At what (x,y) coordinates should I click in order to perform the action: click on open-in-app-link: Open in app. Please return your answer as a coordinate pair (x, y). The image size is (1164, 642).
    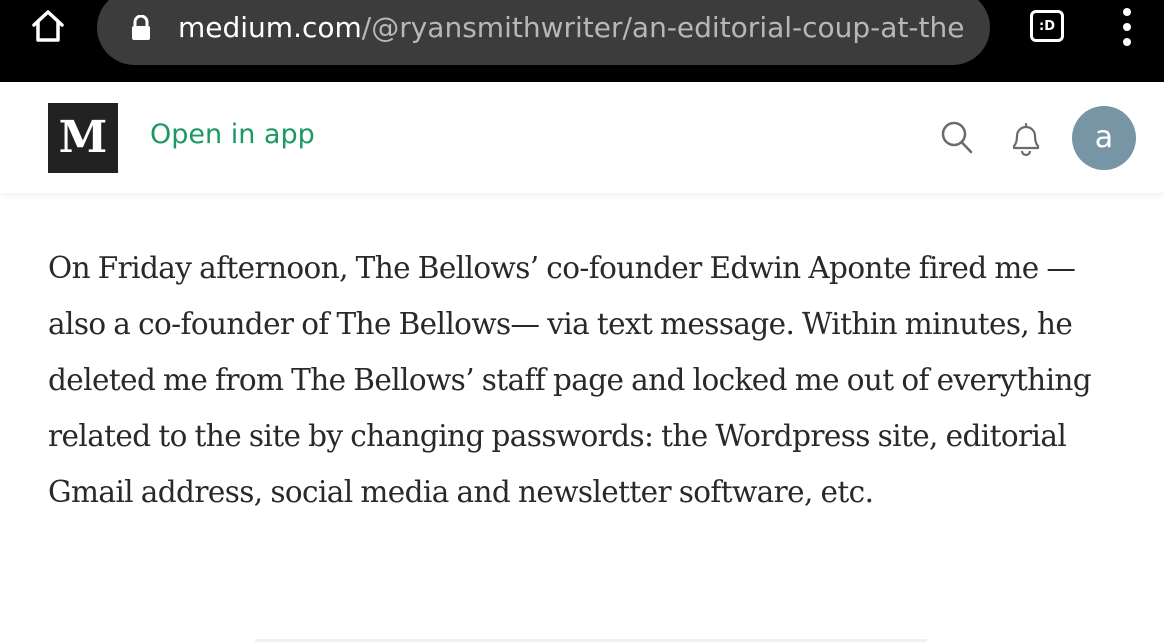
    Looking at the image, I should click on (232, 135).